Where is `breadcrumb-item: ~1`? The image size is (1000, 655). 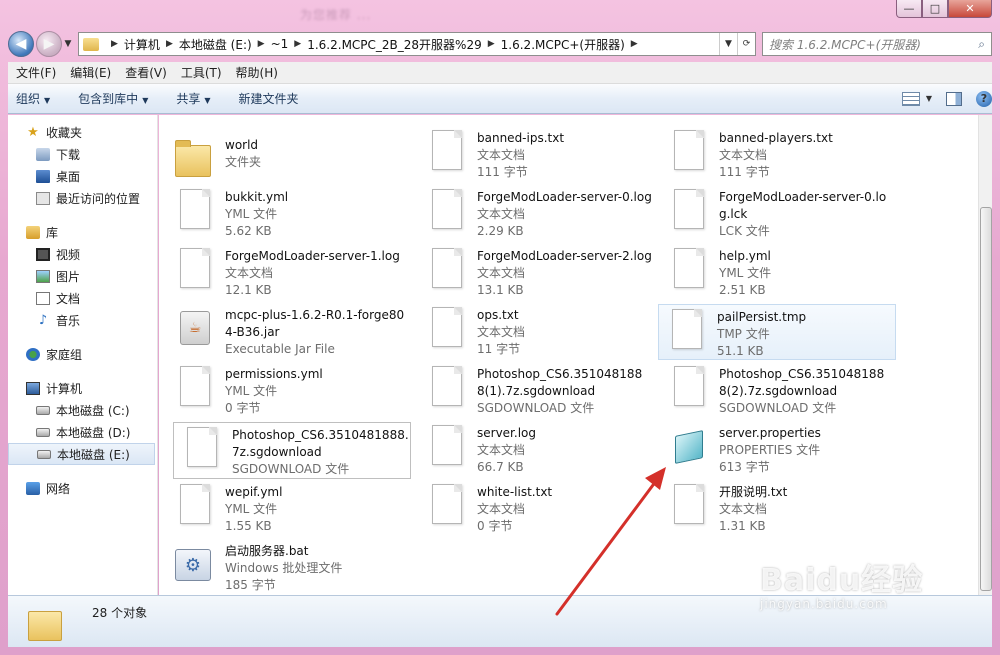 breadcrumb-item: ~1 is located at coordinates (280, 44).